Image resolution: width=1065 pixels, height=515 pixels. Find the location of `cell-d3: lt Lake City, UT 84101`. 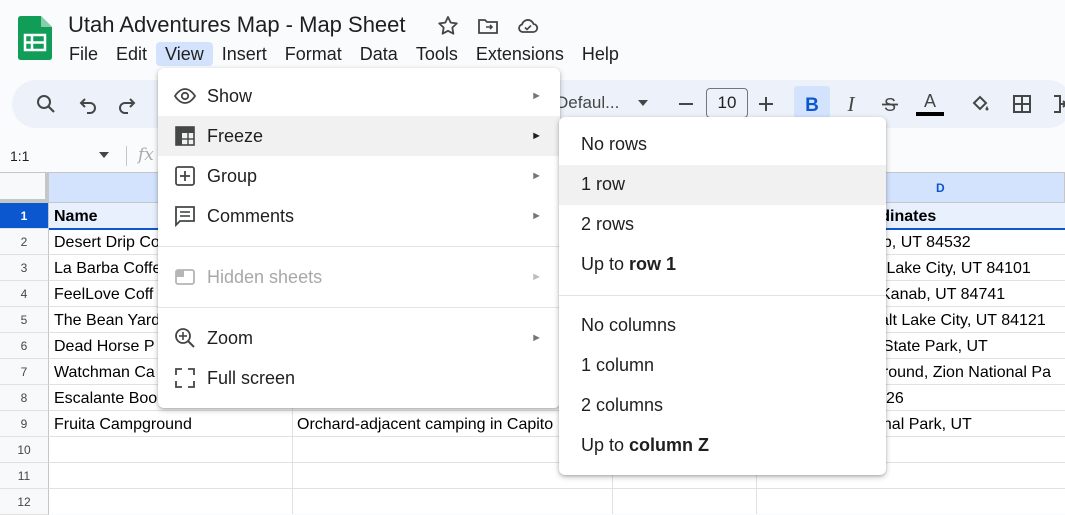

cell-d3: lt Lake City, UT 84101 is located at coordinates (969, 269).